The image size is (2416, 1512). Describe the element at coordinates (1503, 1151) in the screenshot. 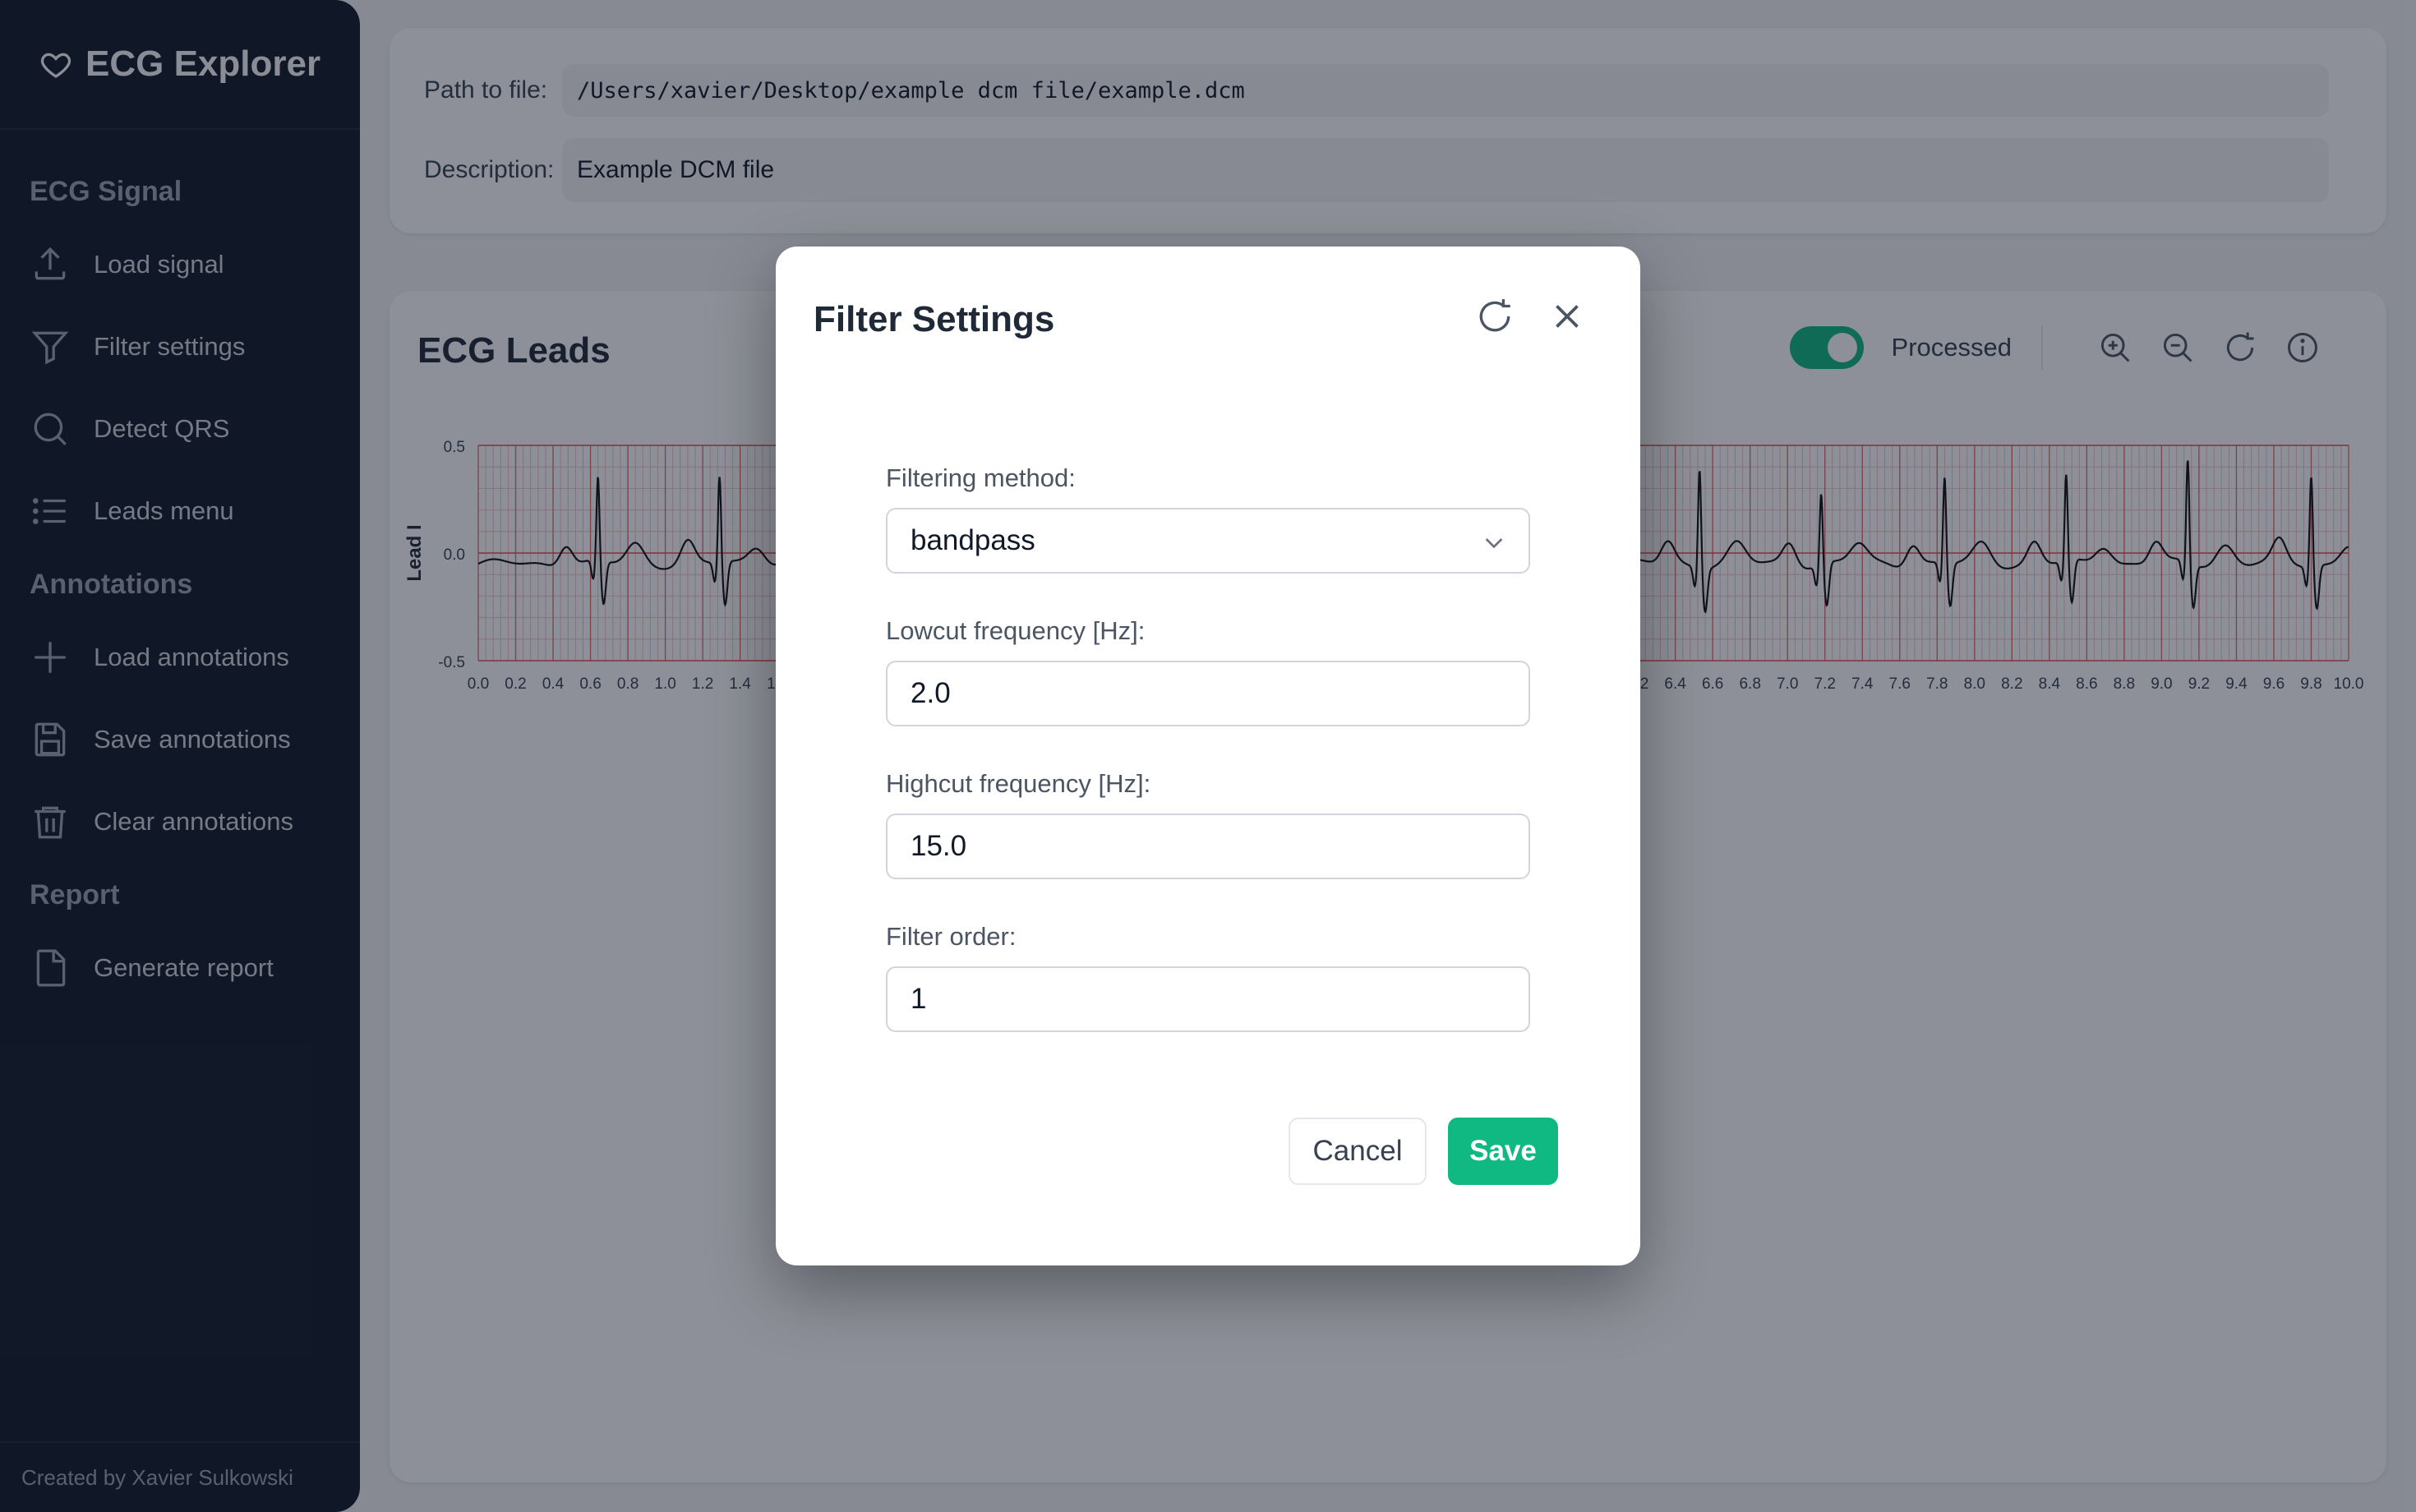

I see `save-button: Save` at that location.